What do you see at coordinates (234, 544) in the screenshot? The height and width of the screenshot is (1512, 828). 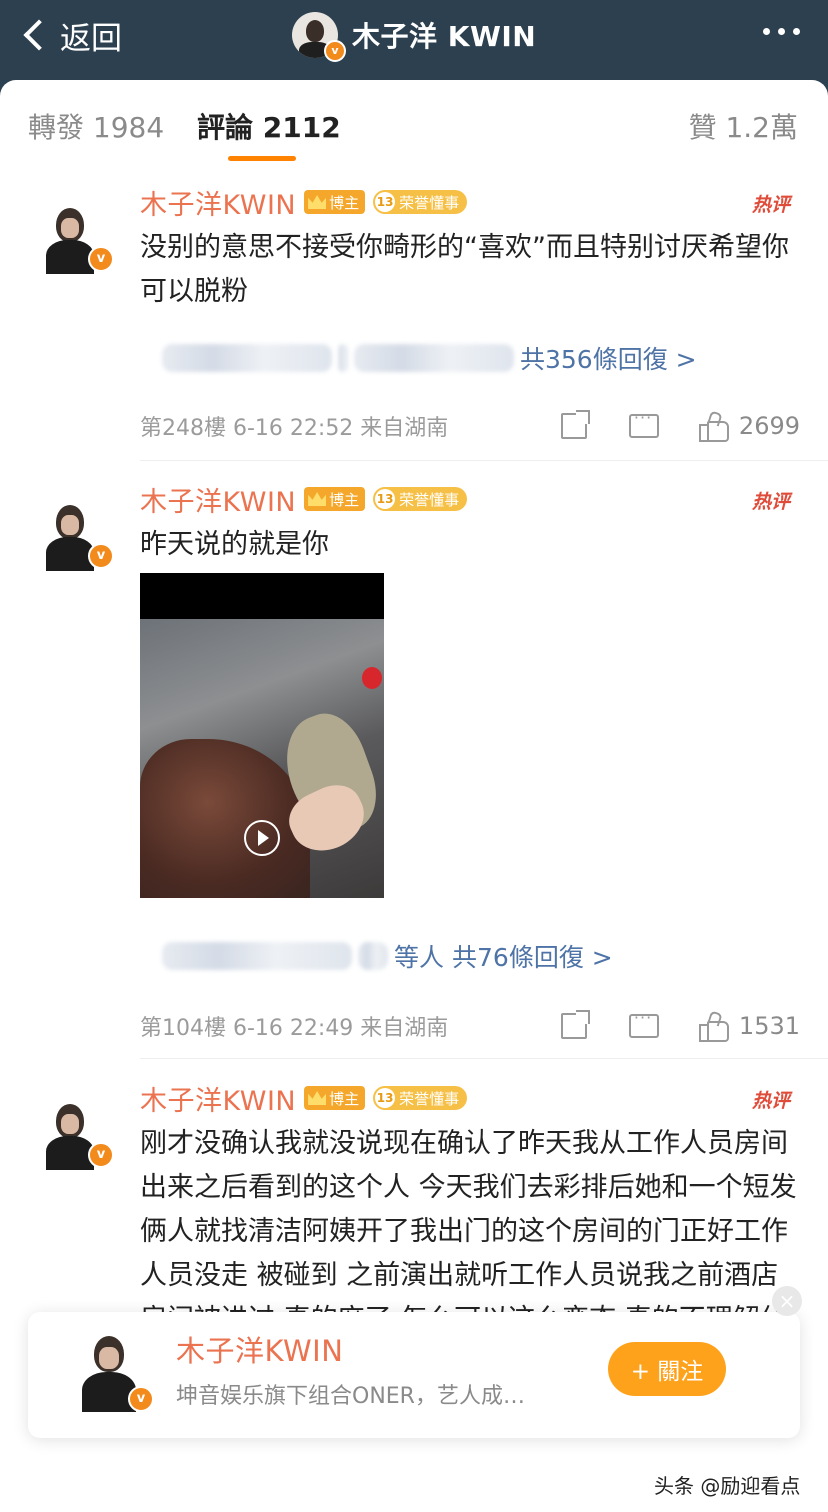 I see `comment-text: 昨天说的就是你` at bounding box center [234, 544].